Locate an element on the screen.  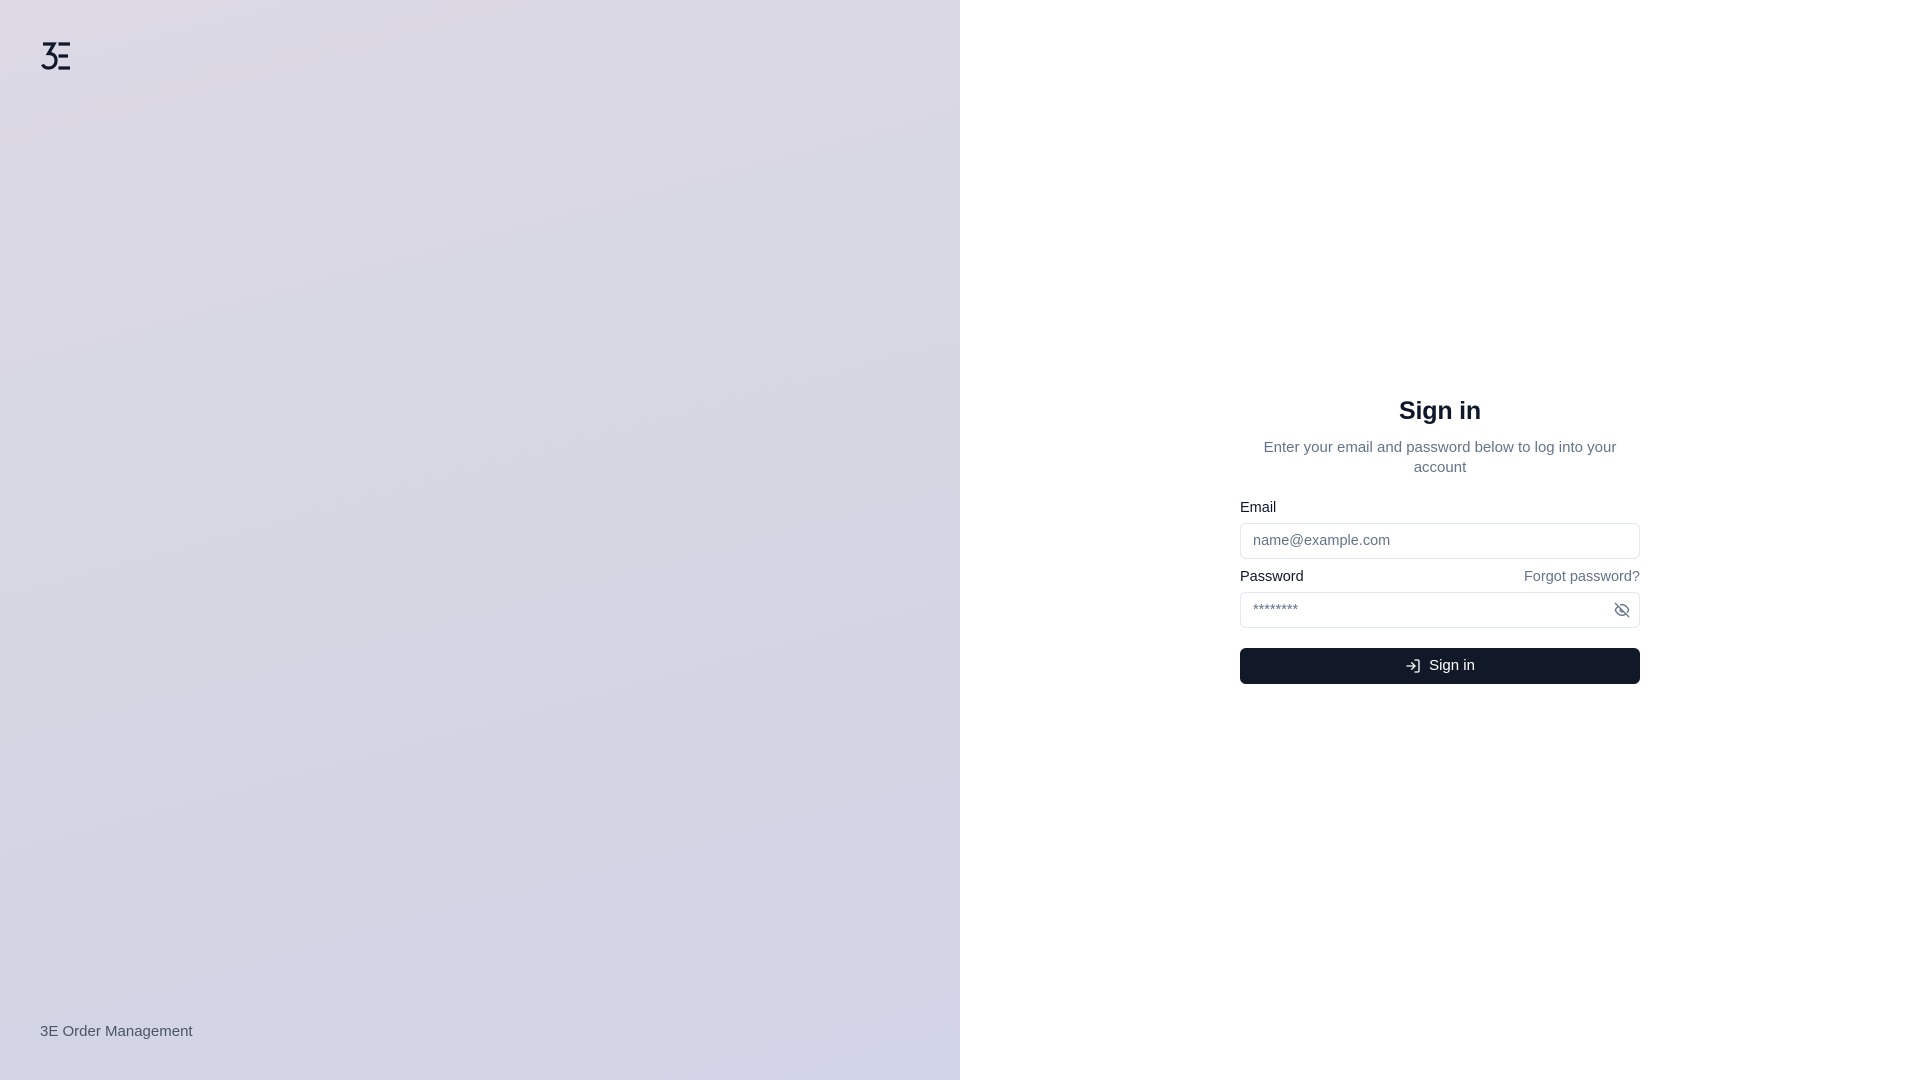
3e-logo-icon is located at coordinates (56, 56).